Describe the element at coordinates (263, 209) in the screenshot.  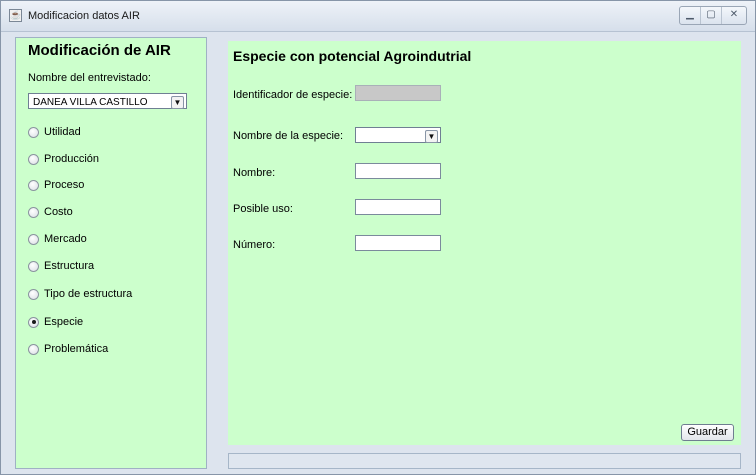
I see `possible-use-label: Posible uso:` at that location.